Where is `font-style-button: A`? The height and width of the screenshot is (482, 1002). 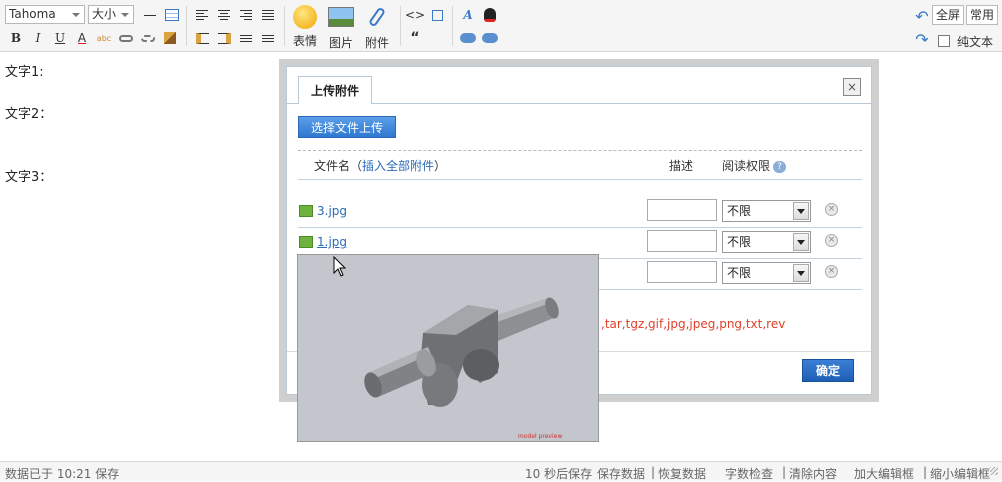 font-style-button: A is located at coordinates (468, 15).